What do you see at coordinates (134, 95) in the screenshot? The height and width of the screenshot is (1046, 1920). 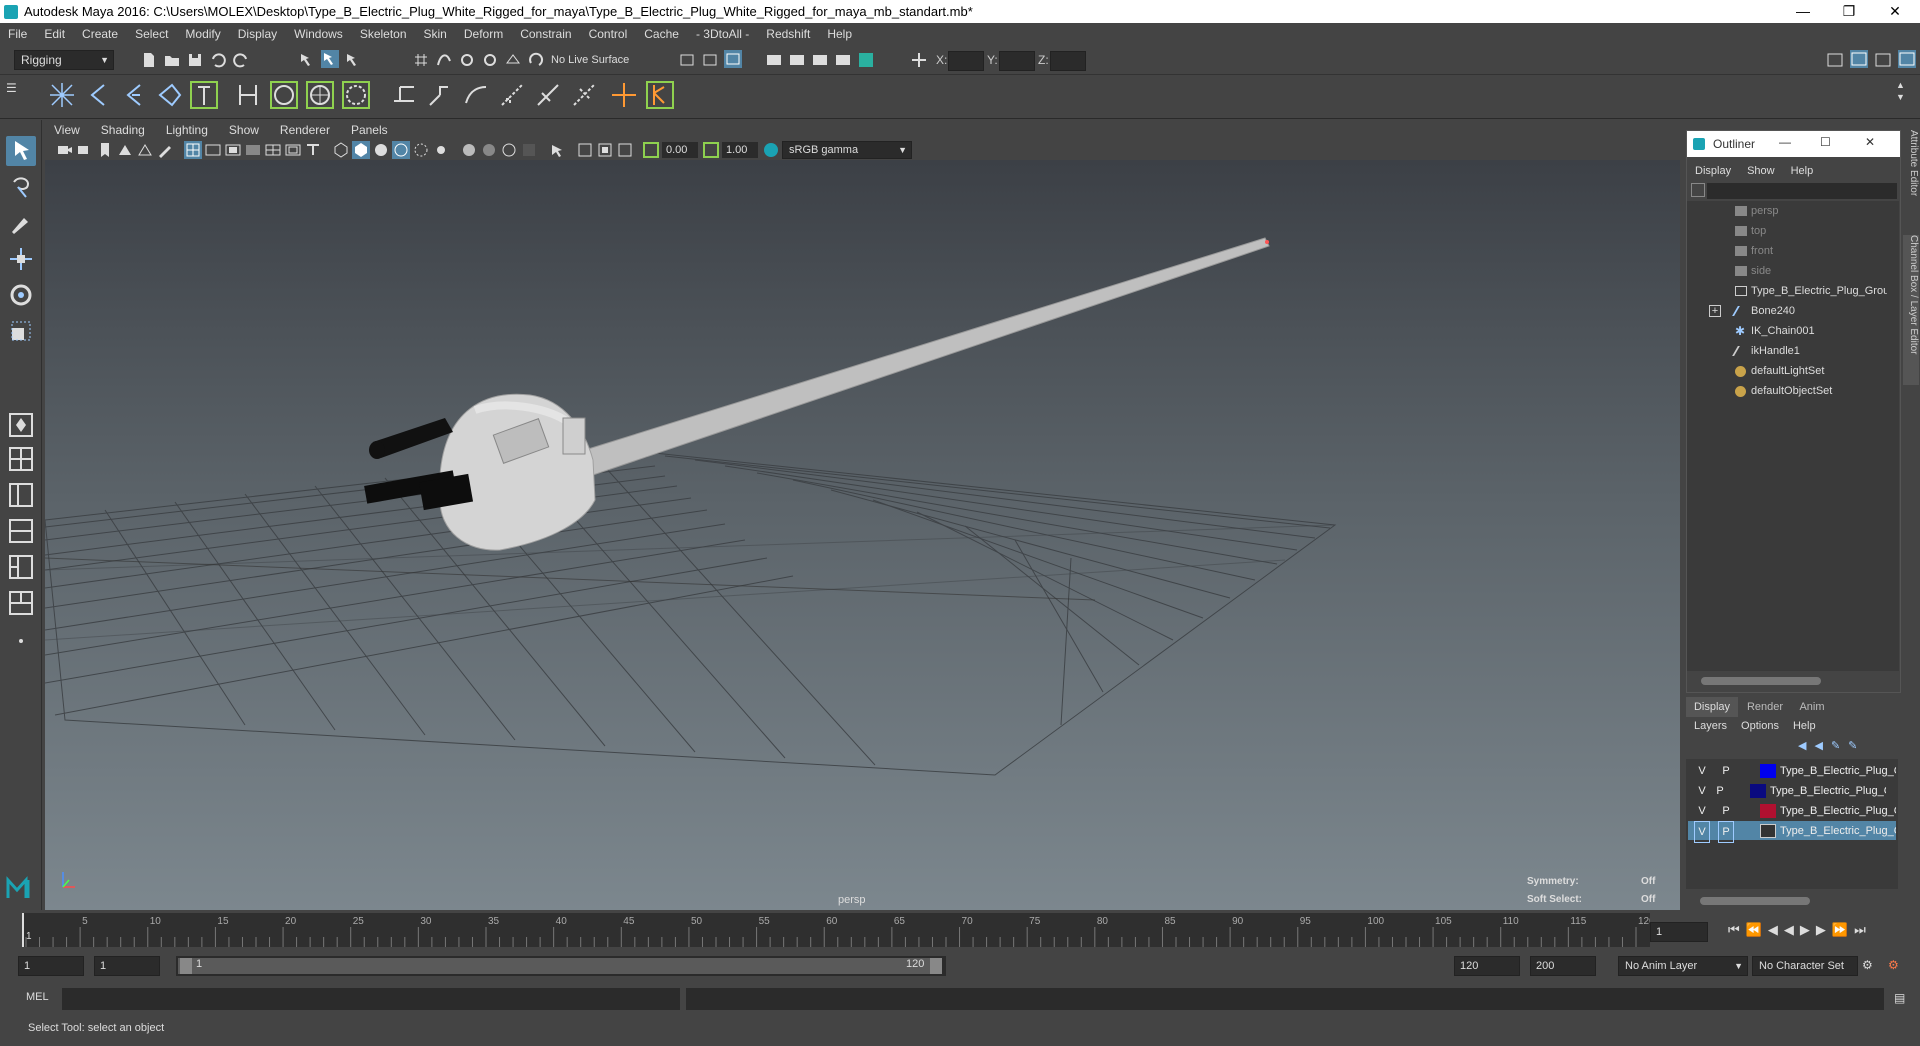 I see `mirror-joint-icon` at bounding box center [134, 95].